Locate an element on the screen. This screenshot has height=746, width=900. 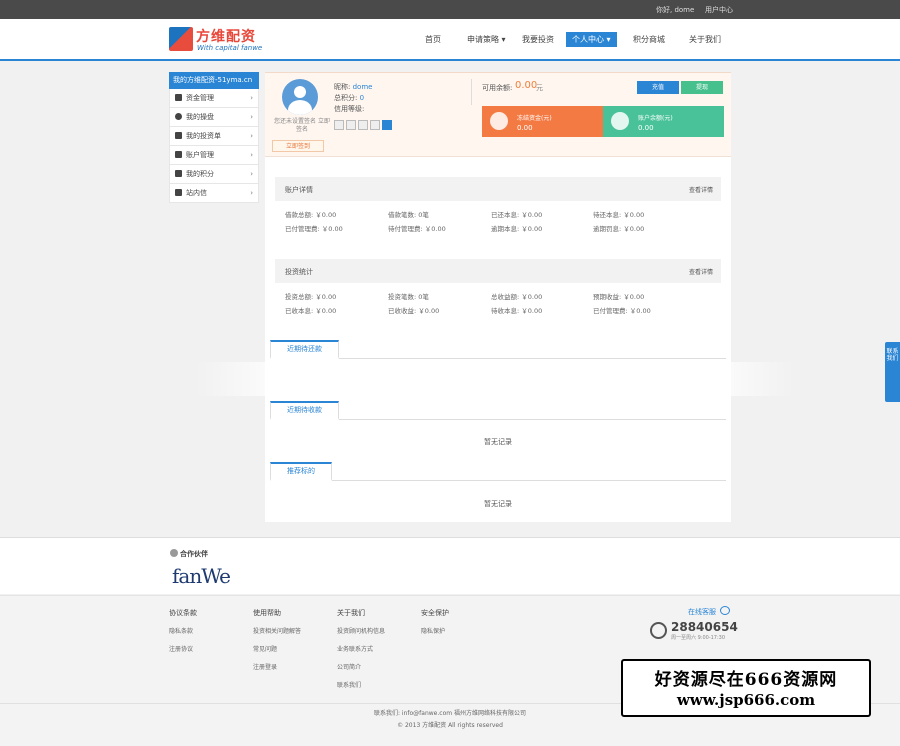
verification-badges is located at coordinates (364, 126).